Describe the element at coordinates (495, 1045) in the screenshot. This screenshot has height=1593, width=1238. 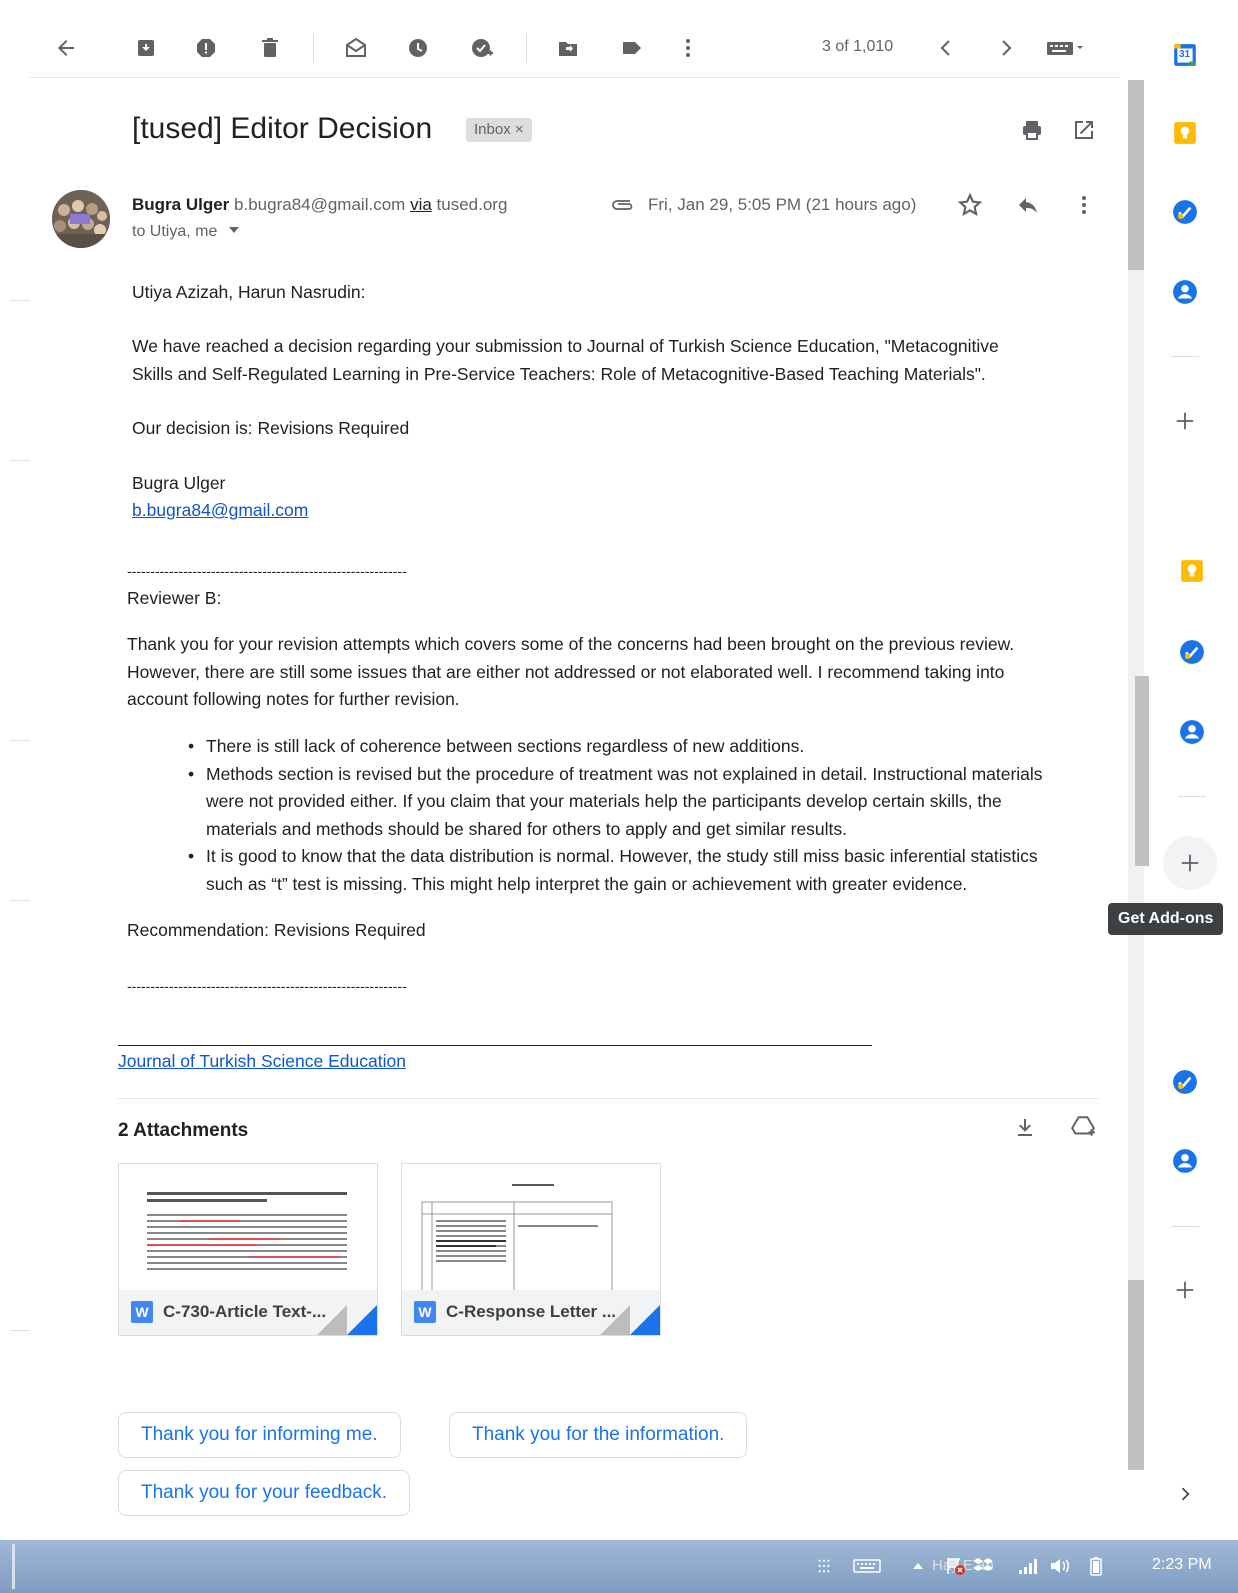
I see `signature-rule` at that location.